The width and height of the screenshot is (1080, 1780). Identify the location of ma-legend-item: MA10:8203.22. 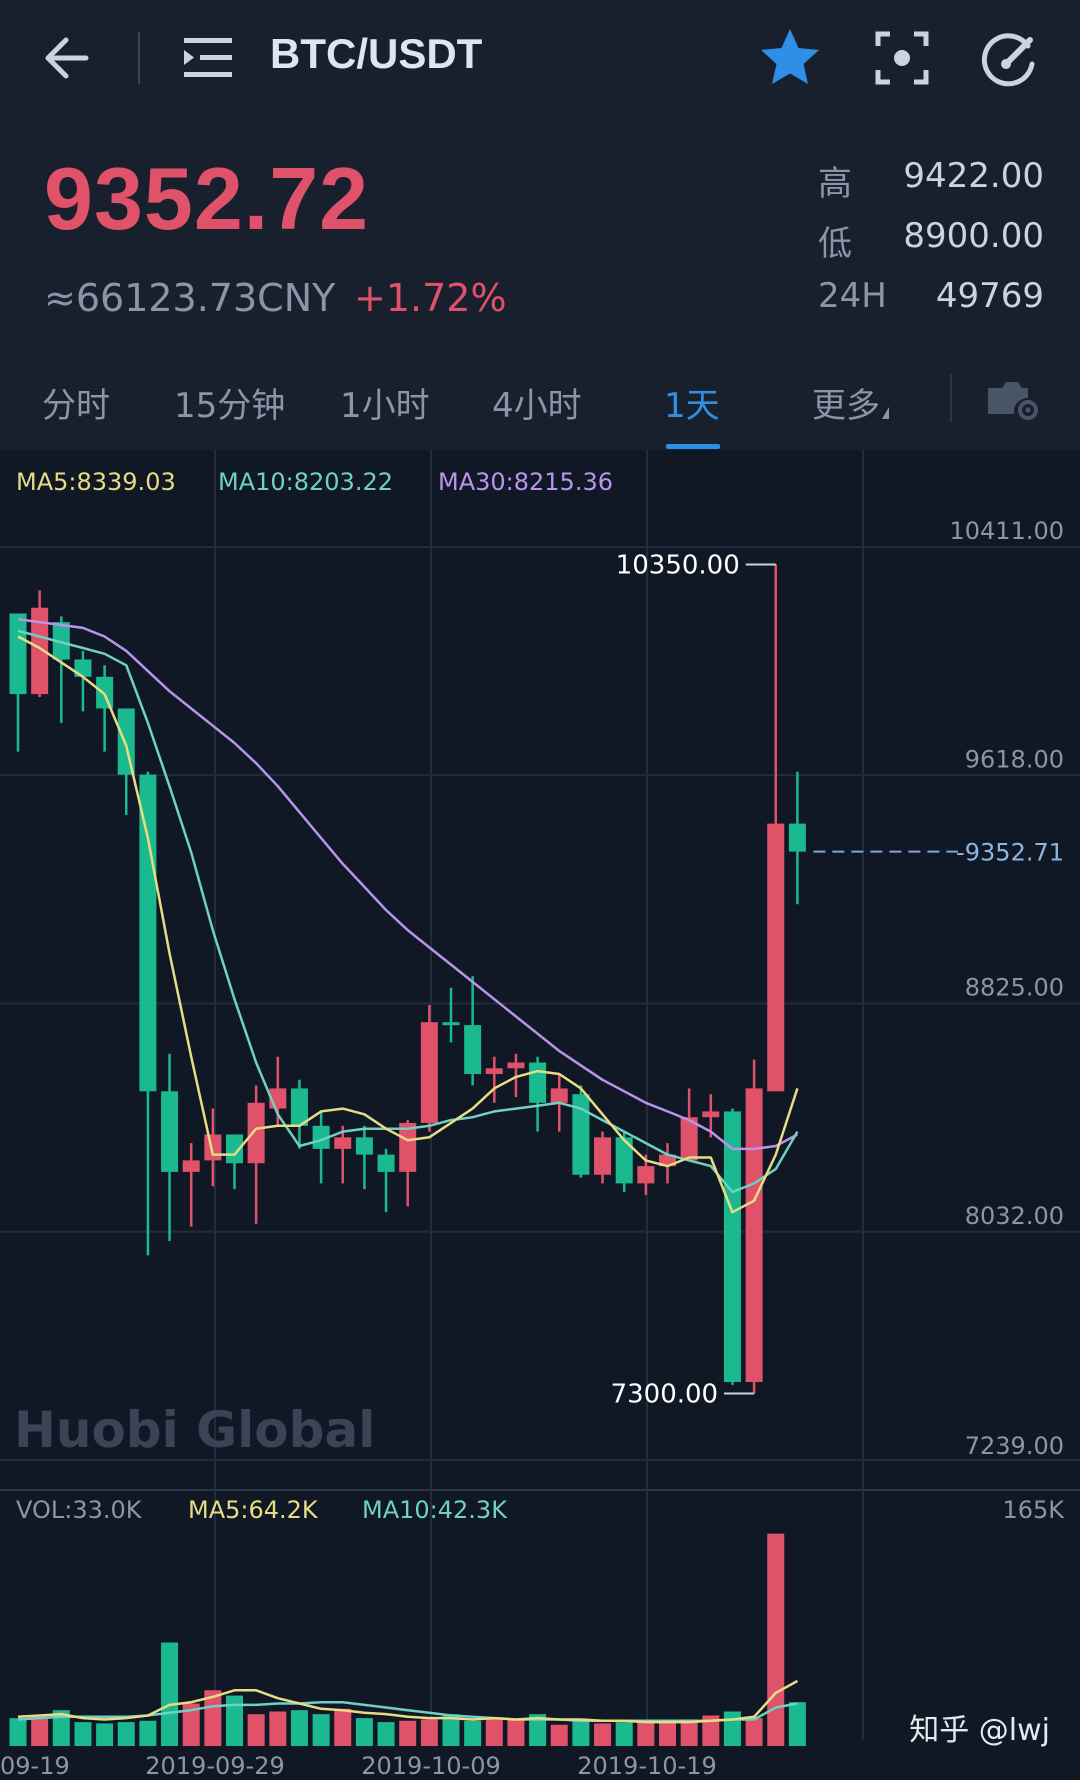
(305, 482).